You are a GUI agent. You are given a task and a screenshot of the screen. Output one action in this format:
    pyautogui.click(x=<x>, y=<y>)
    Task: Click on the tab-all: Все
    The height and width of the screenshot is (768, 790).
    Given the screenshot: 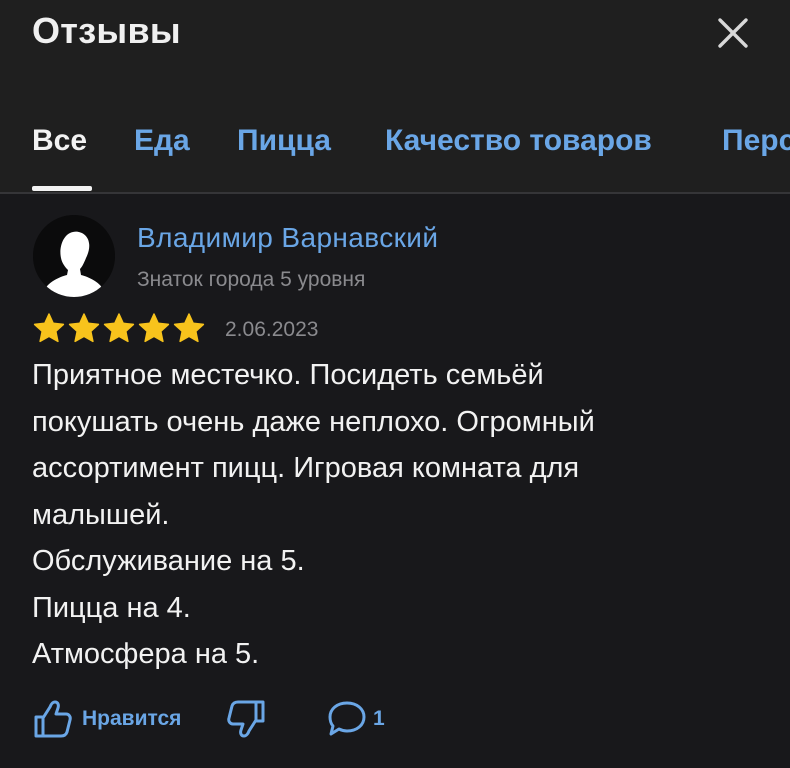 What is the action you would take?
    pyautogui.click(x=59, y=141)
    